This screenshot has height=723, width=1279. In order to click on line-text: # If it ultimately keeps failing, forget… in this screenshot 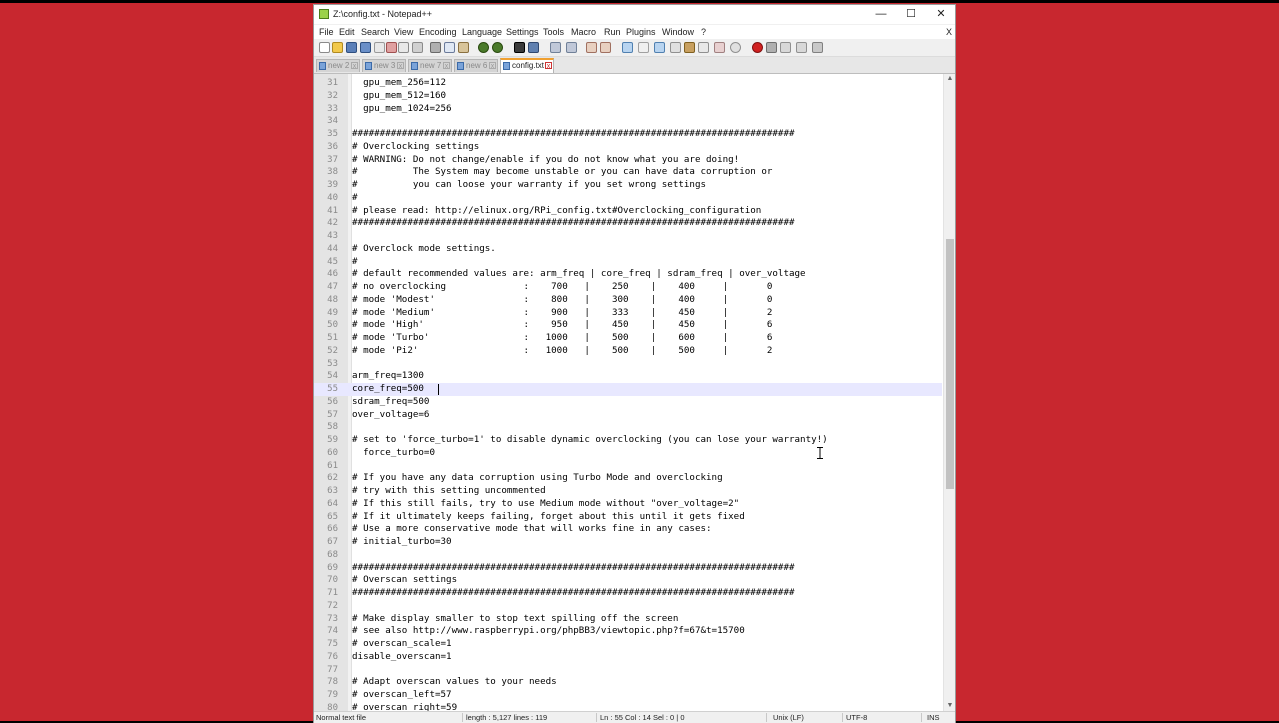, I will do `click(548, 517)`.